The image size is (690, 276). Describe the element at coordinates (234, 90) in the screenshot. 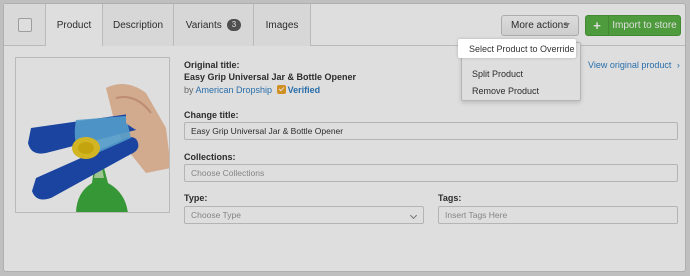

I see `supplier-link: American Dropship` at that location.